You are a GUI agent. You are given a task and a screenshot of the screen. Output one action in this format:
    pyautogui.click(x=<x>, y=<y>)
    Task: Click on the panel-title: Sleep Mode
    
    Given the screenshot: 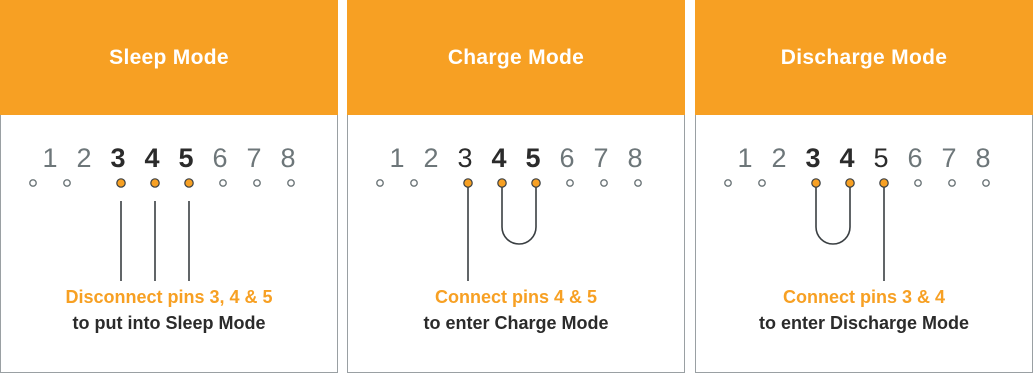 What is the action you would take?
    pyautogui.click(x=169, y=57)
    